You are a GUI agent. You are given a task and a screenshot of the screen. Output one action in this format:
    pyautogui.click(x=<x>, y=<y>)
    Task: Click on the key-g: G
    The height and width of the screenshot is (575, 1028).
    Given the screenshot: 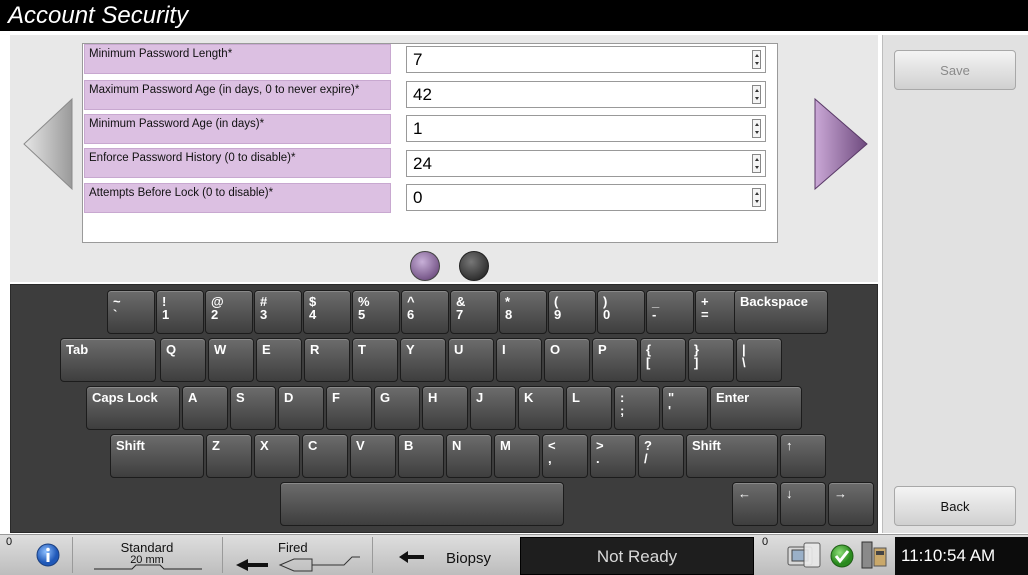 What is the action you would take?
    pyautogui.click(x=397, y=408)
    